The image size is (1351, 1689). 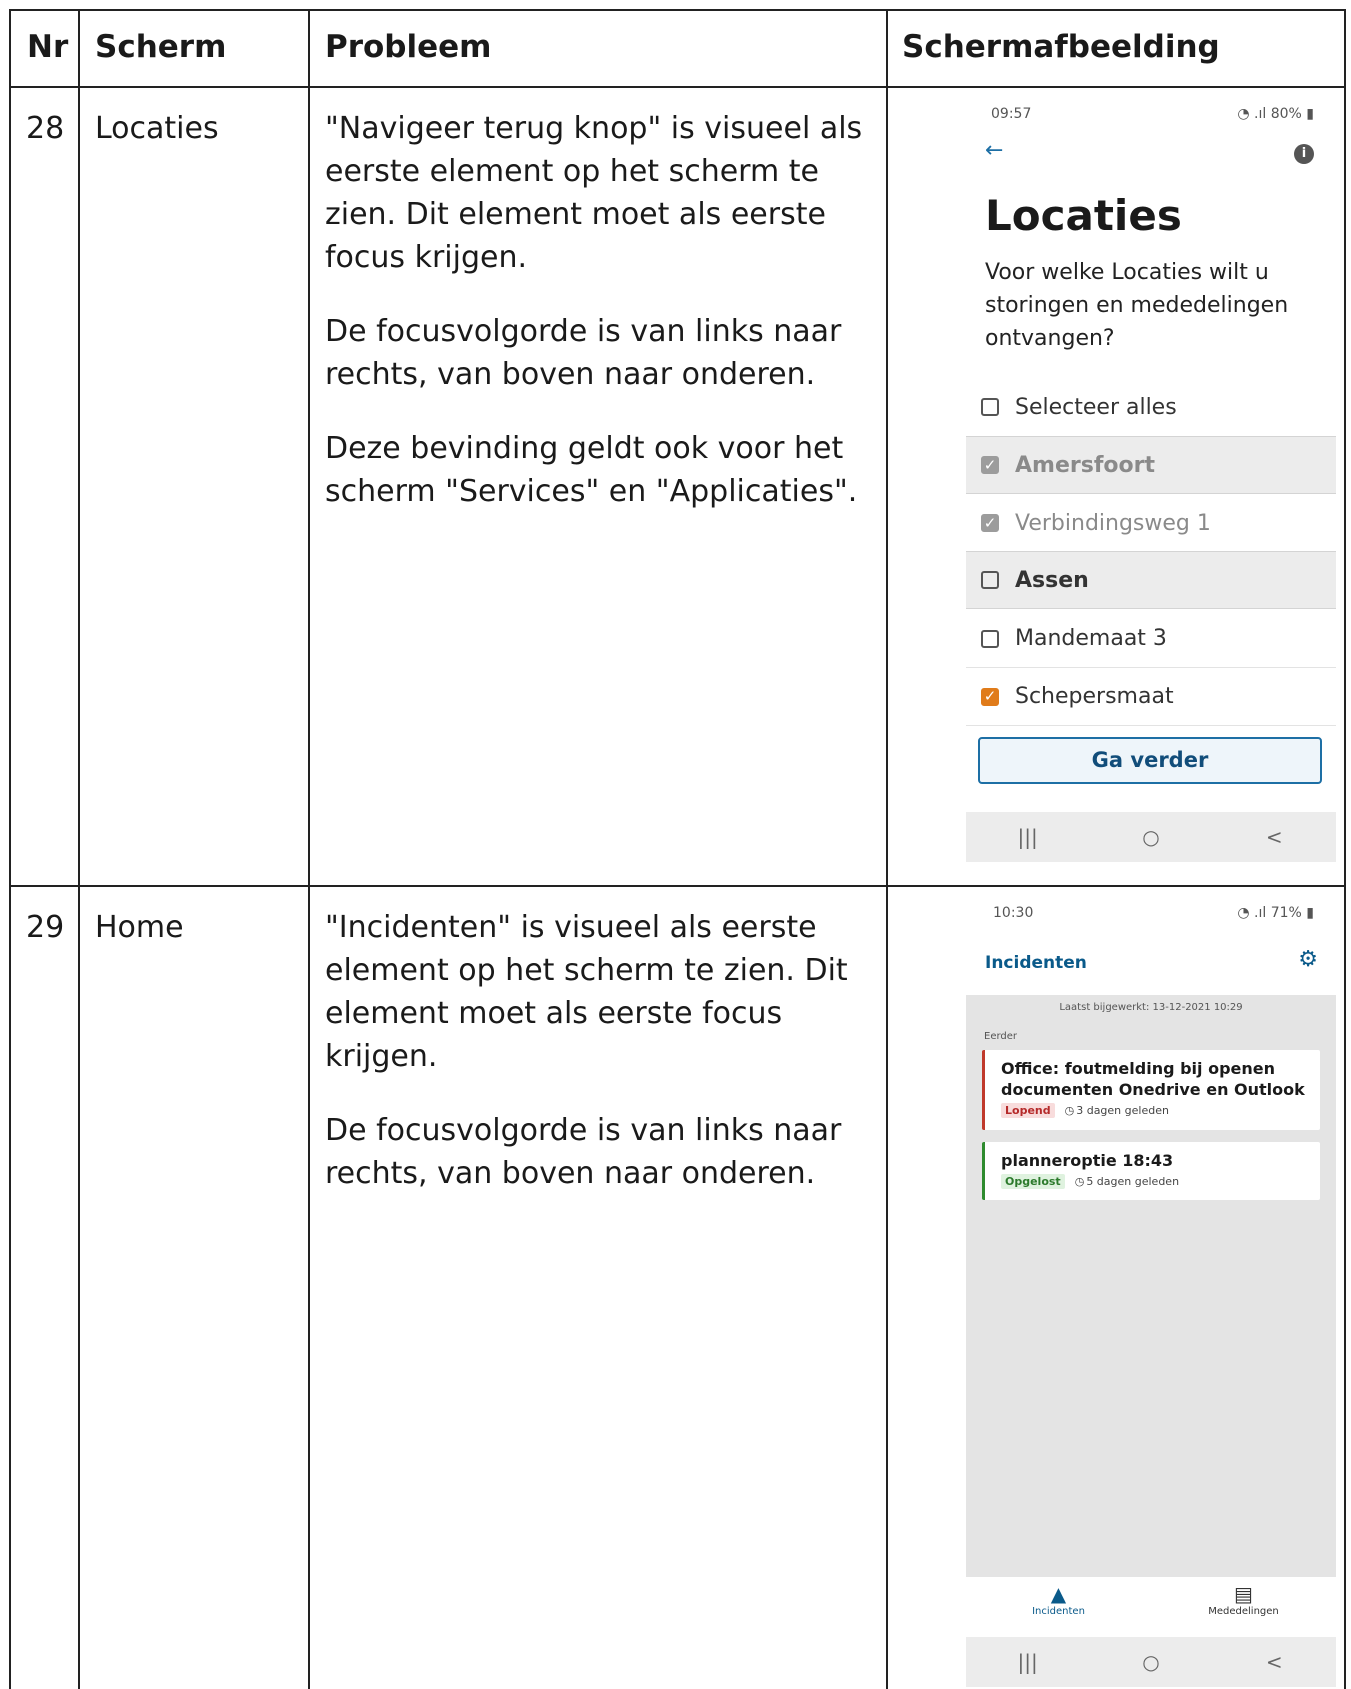 I want to click on incidenten-header: Incidenten, so click(x=1036, y=963).